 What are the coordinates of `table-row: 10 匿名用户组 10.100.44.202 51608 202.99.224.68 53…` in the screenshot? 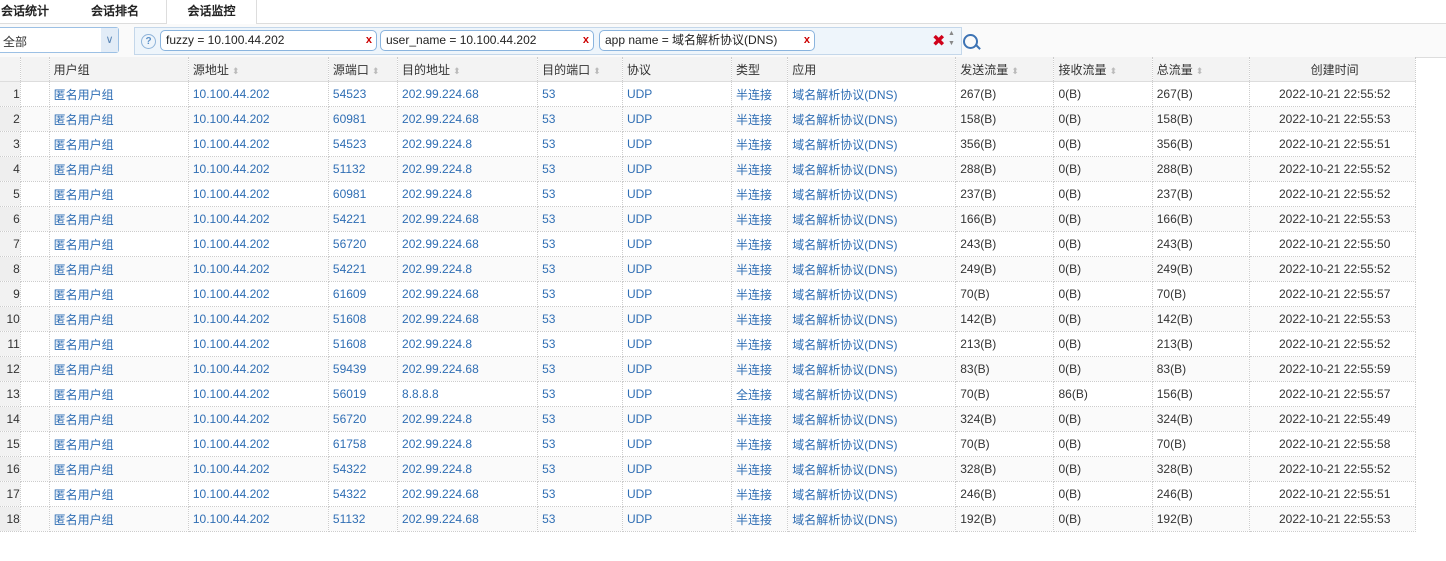 It's located at (708, 319).